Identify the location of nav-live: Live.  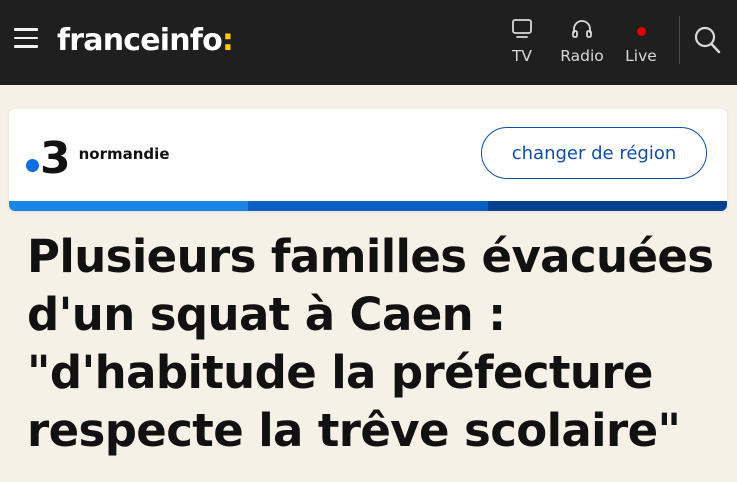
(641, 43).